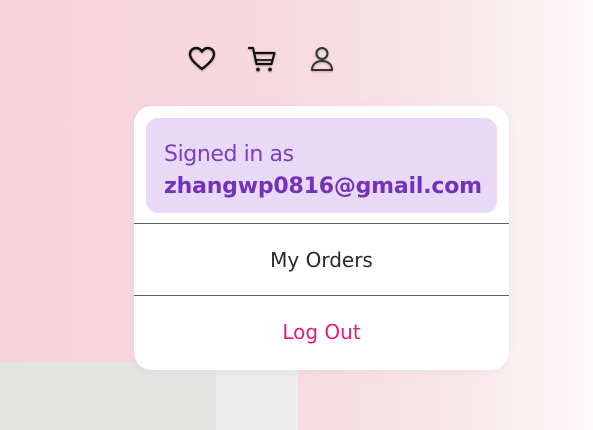 This screenshot has width=593, height=430. I want to click on user-icon, so click(322, 59).